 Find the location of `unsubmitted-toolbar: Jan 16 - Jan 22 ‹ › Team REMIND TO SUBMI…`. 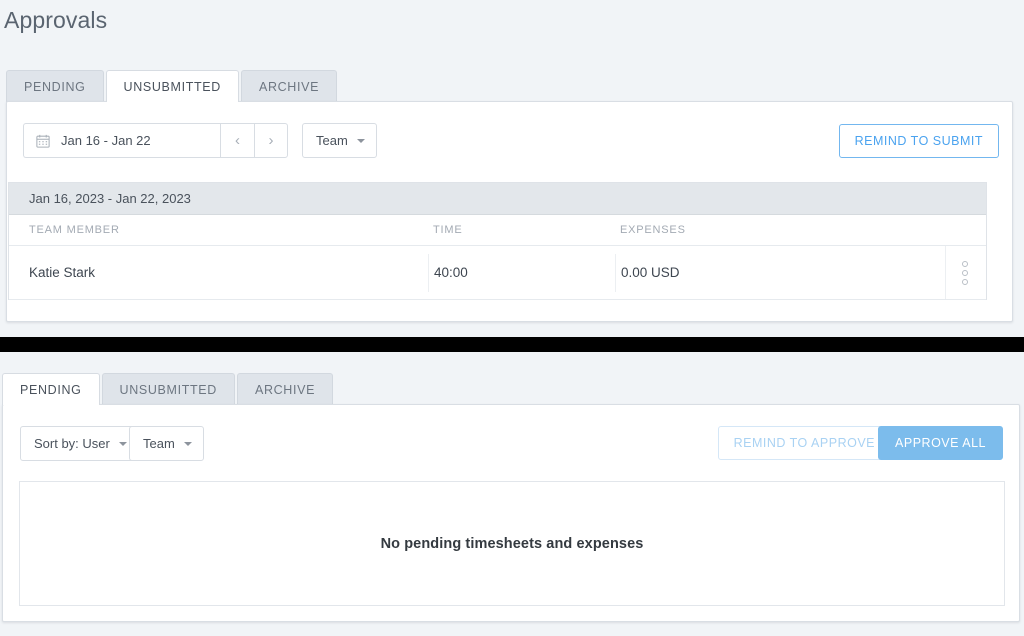

unsubmitted-toolbar: Jan 16 - Jan 22 ‹ › Team REMIND TO SUBMI… is located at coordinates (509, 137).